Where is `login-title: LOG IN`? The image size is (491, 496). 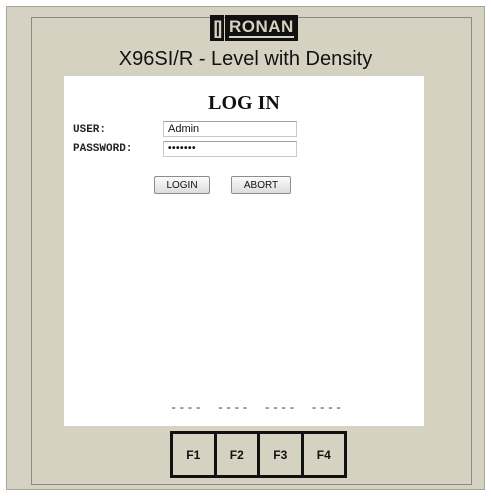
login-title: LOG IN is located at coordinates (244, 103).